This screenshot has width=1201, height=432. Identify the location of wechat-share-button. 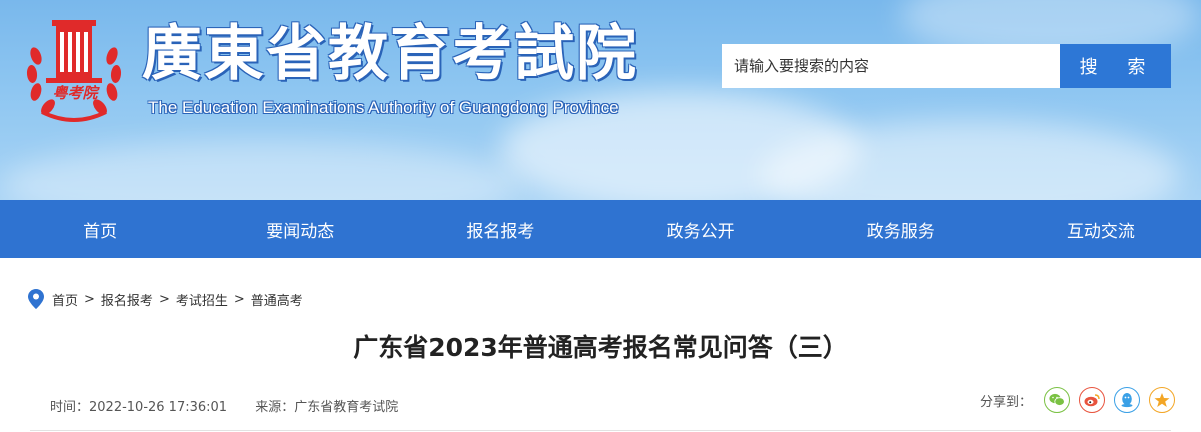
(1057, 400).